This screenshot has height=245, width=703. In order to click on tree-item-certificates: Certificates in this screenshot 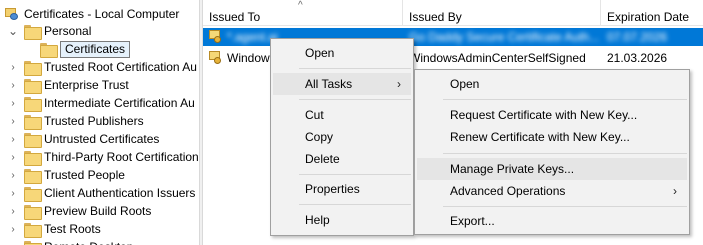, I will do `click(85, 49)`.